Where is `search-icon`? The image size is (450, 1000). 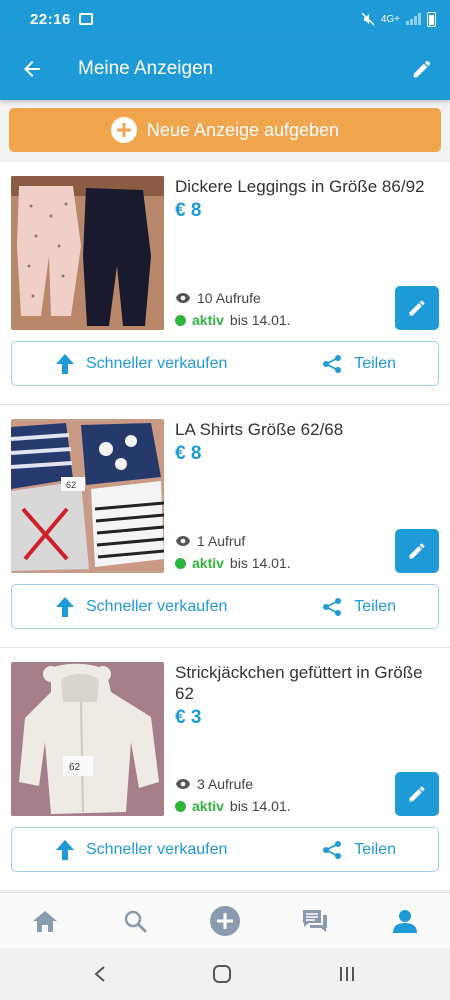
search-icon is located at coordinates (135, 921).